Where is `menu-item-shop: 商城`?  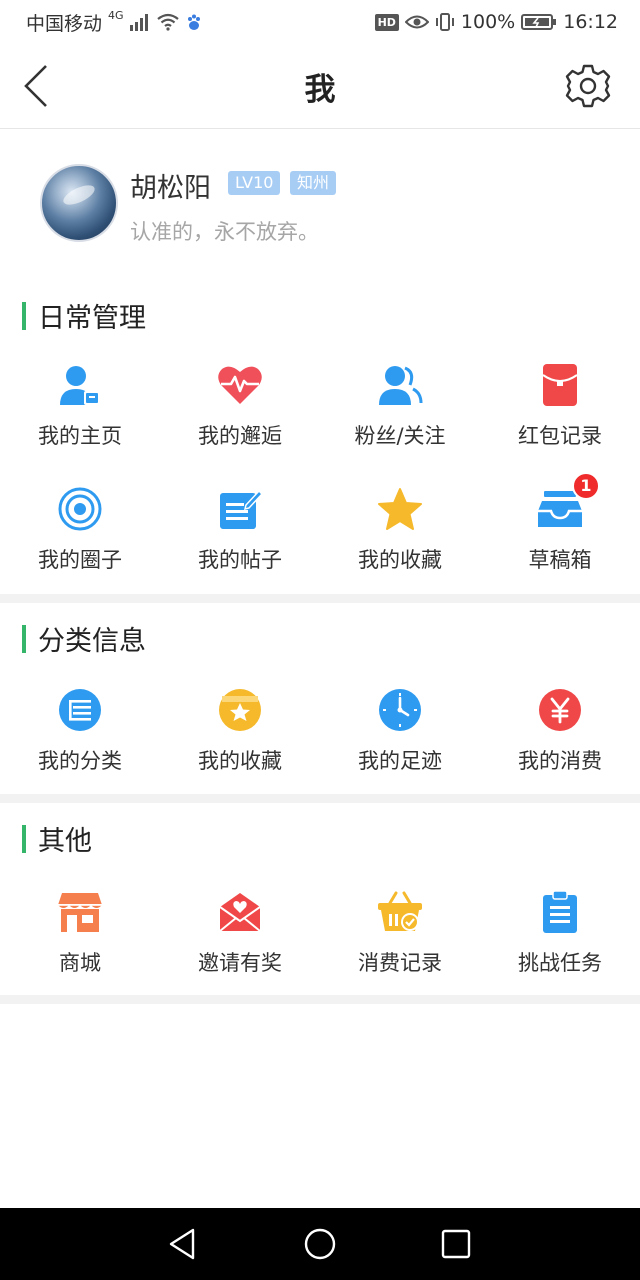 menu-item-shop: 商城 is located at coordinates (80, 930).